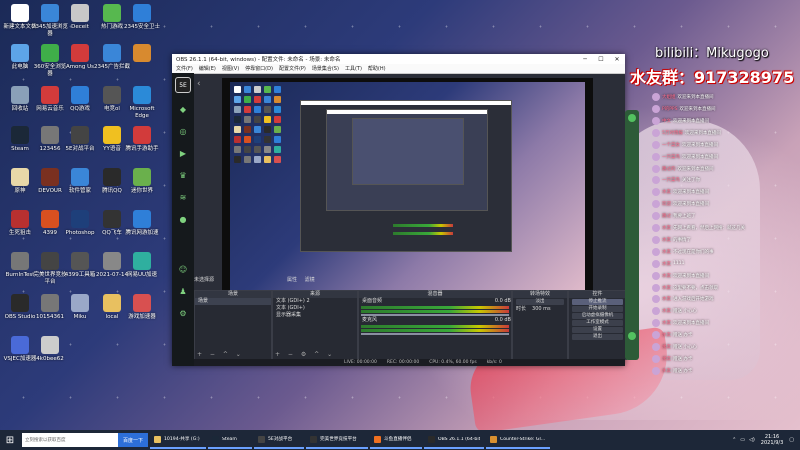 The height and width of the screenshot is (450, 800). I want to click on filters-button: 滤镜, so click(310, 280).